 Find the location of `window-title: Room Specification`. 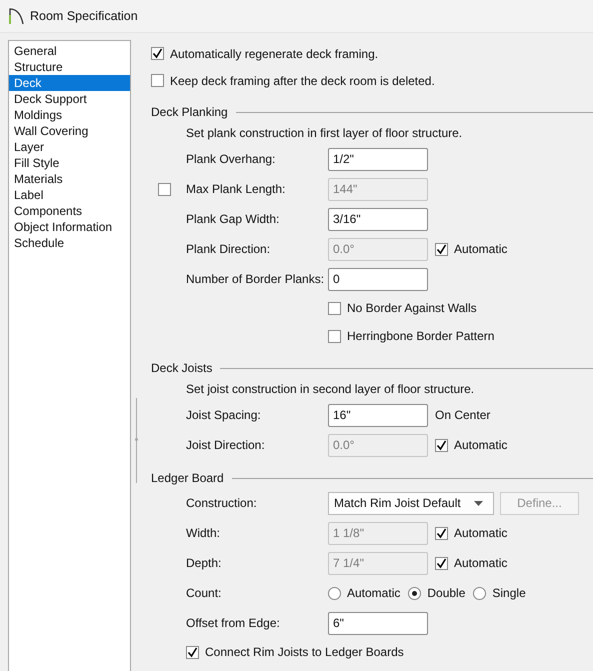

window-title: Room Specification is located at coordinates (84, 16).